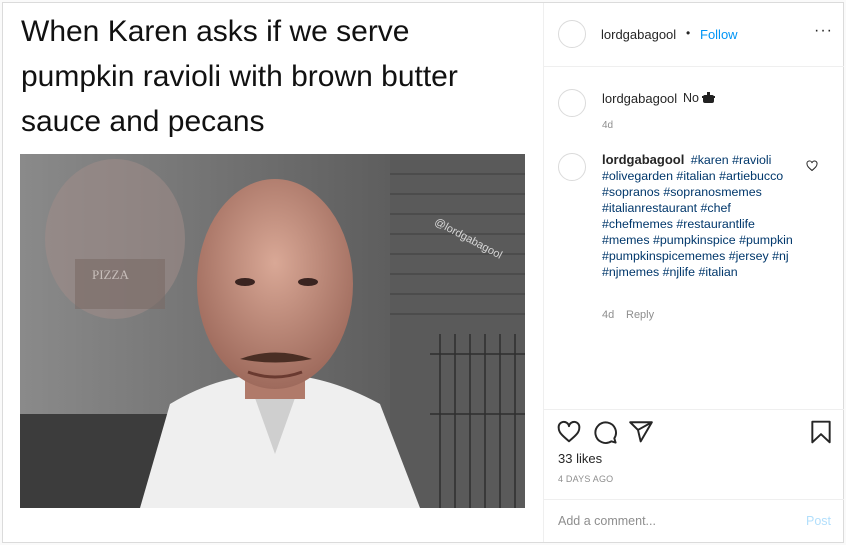 Image resolution: width=846 pixels, height=545 pixels. I want to click on hashtag-link: #italianrestaurant, so click(649, 208).